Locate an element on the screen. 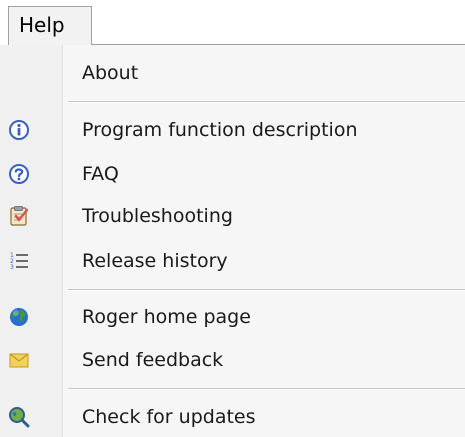  menu-item-about-label: About is located at coordinates (110, 73).